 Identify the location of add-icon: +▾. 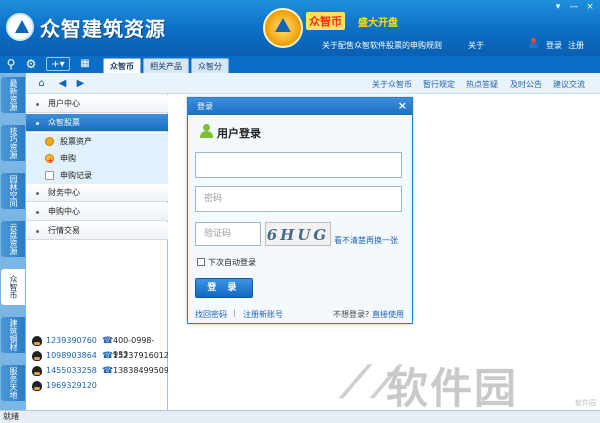
(58, 64).